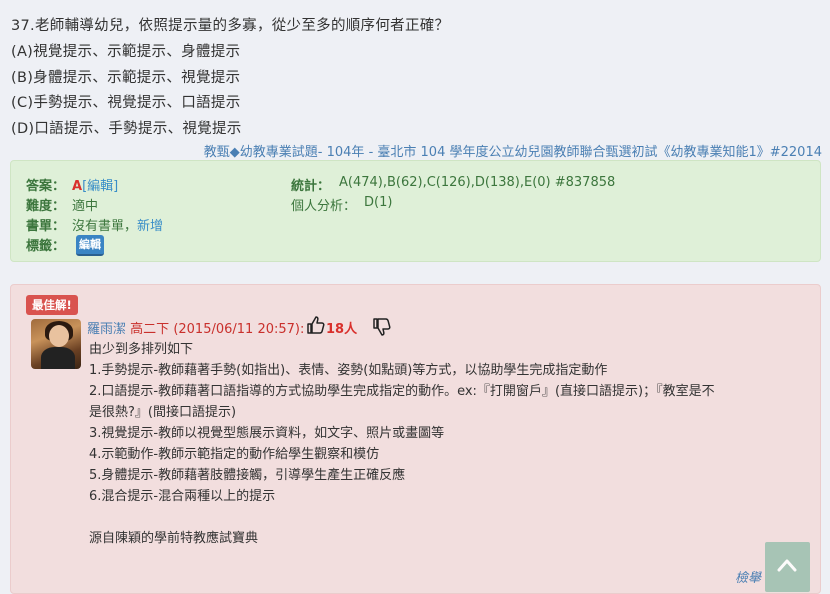 The height and width of the screenshot is (594, 830). What do you see at coordinates (748, 576) in the screenshot?
I see `report-link: 檢舉` at bounding box center [748, 576].